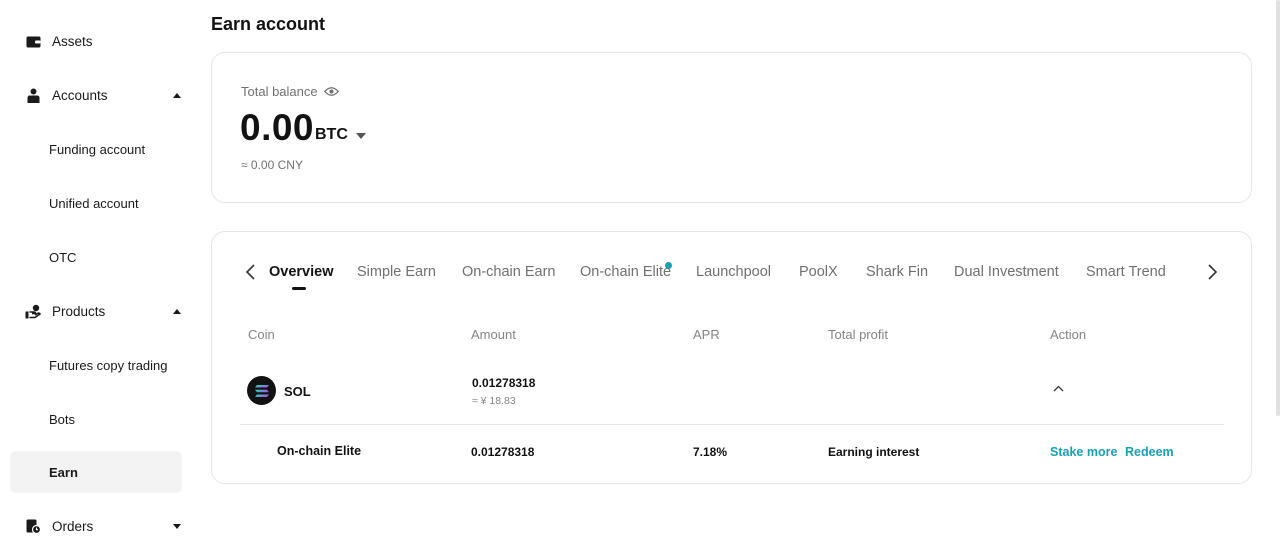 Image resolution: width=1280 pixels, height=556 pixels. Describe the element at coordinates (268, 24) in the screenshot. I see `page-title: Earn account` at that location.